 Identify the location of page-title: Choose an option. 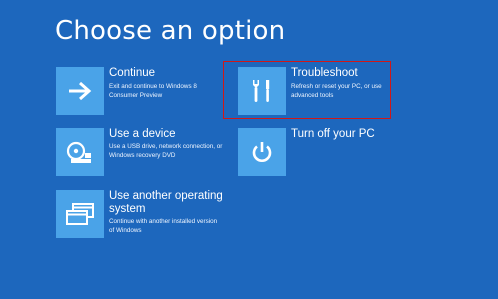
(170, 31).